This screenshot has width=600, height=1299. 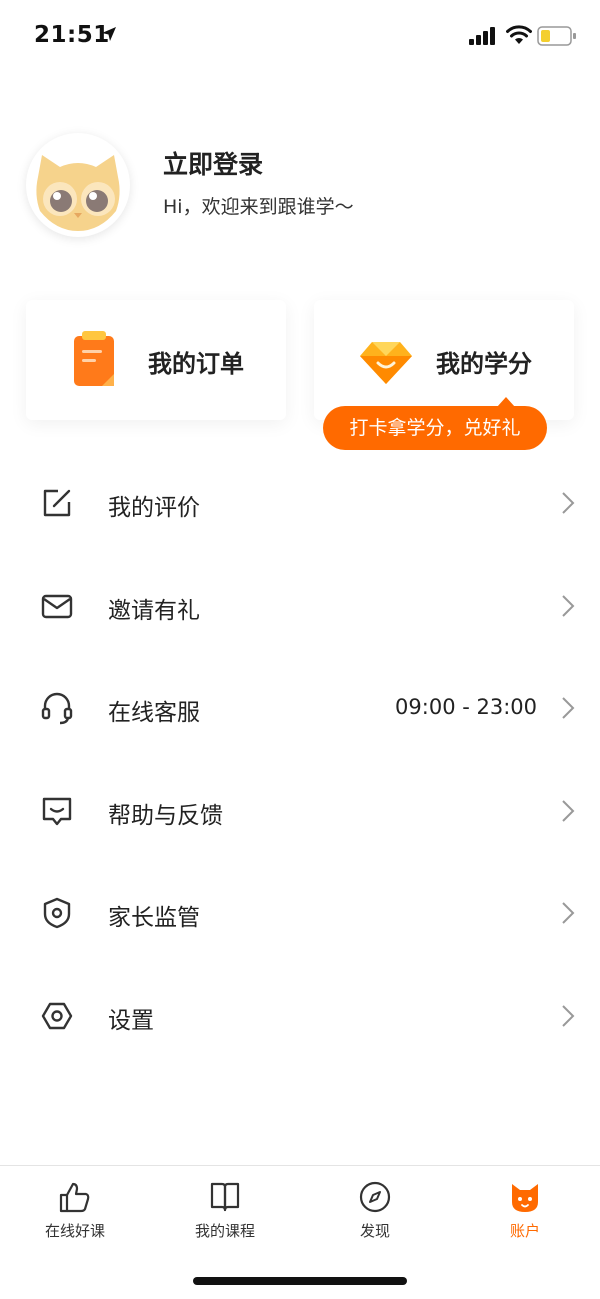 I want to click on location-arrow-icon, so click(x=109, y=34).